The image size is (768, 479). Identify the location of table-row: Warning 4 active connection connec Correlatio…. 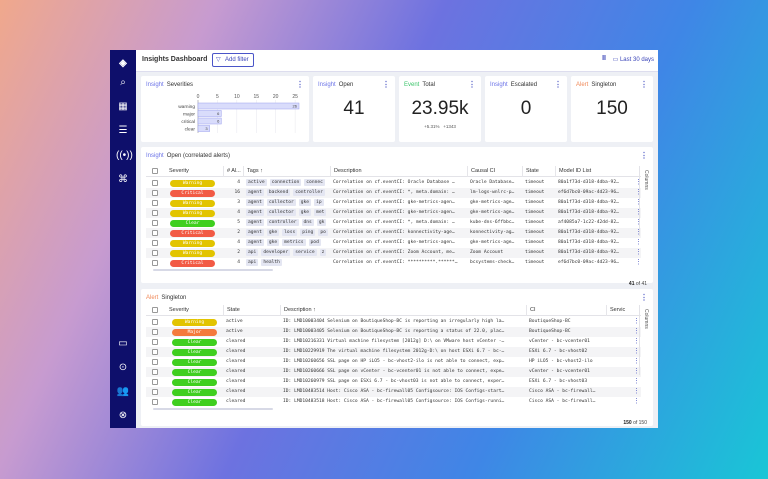
(394, 183).